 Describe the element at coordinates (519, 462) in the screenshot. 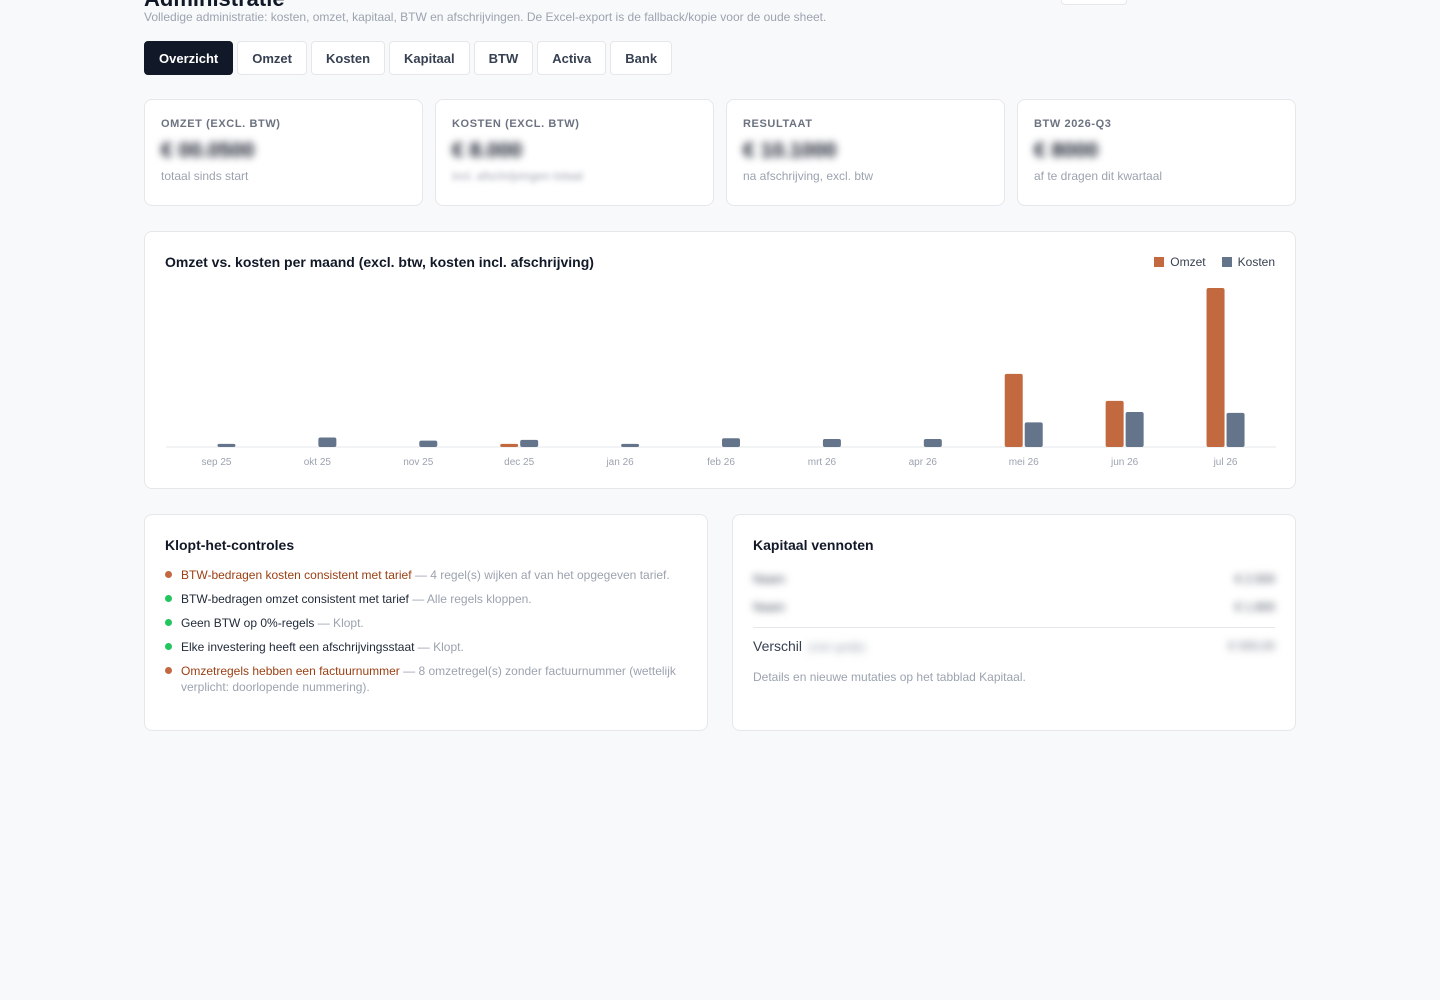

I see `x-tick-label: dec 25` at that location.